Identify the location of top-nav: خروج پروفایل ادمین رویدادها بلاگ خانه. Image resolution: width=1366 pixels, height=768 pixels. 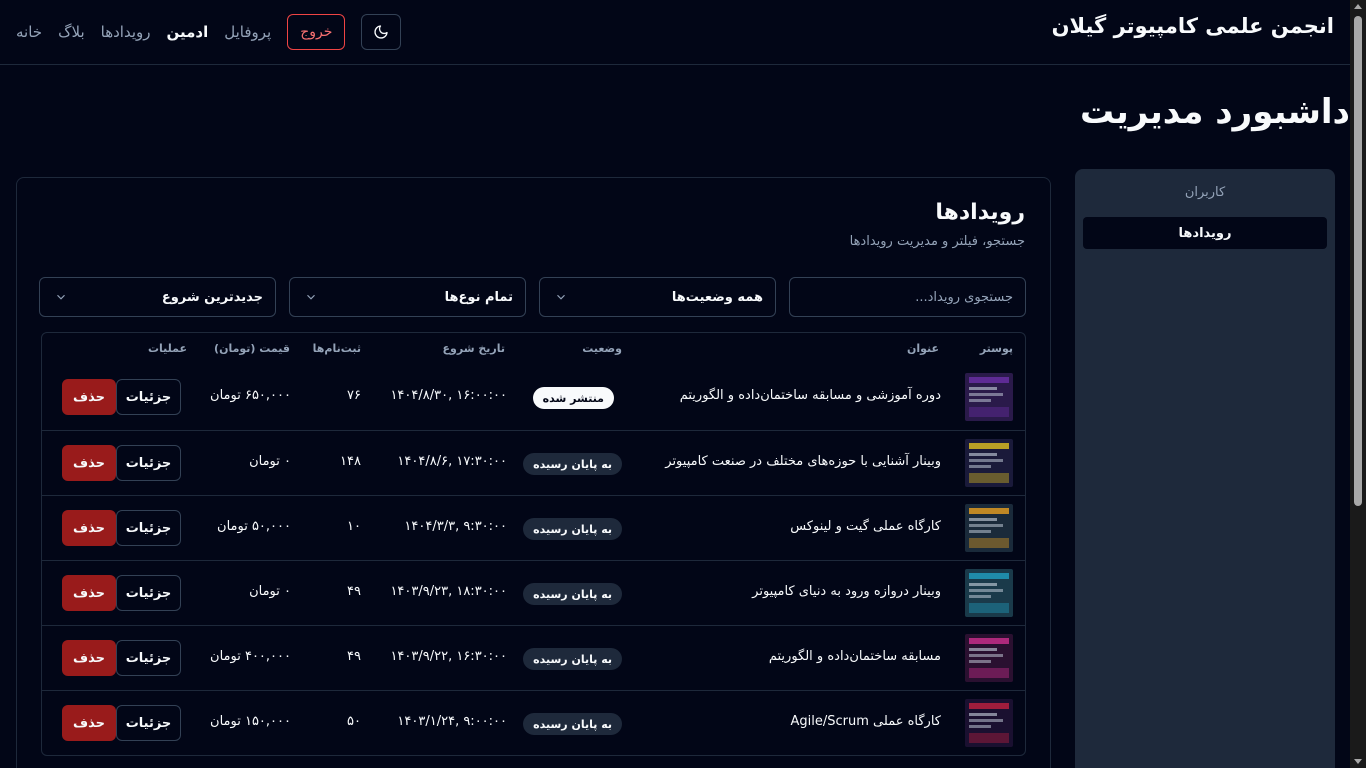
(209, 32).